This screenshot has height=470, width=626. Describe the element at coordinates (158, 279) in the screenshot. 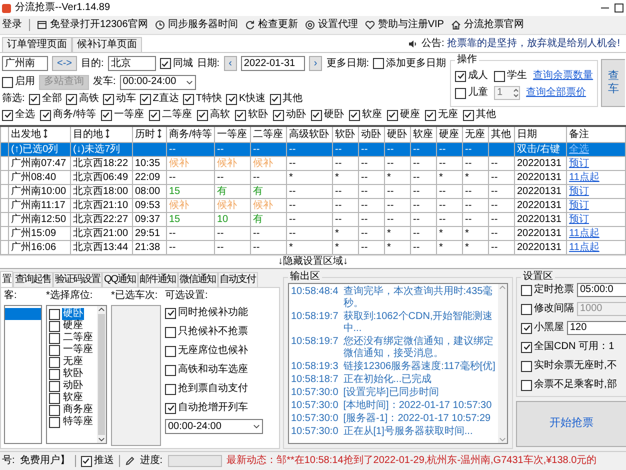

I see `tab: 邮件通知` at that location.